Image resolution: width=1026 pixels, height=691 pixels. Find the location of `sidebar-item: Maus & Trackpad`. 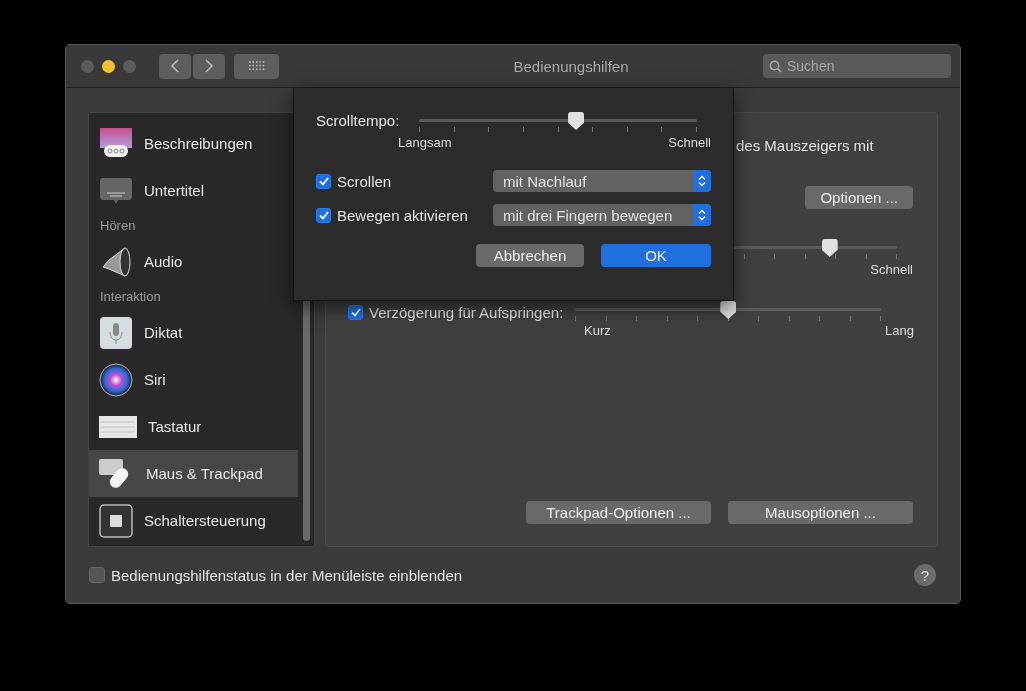

sidebar-item: Maus & Trackpad is located at coordinates (193, 473).